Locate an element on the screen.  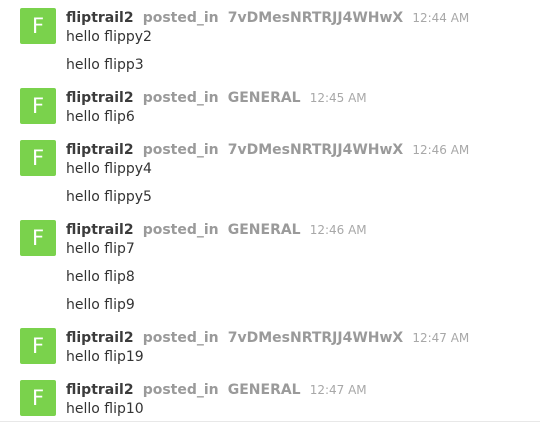
message-text: hello flip8 is located at coordinates (100, 277).